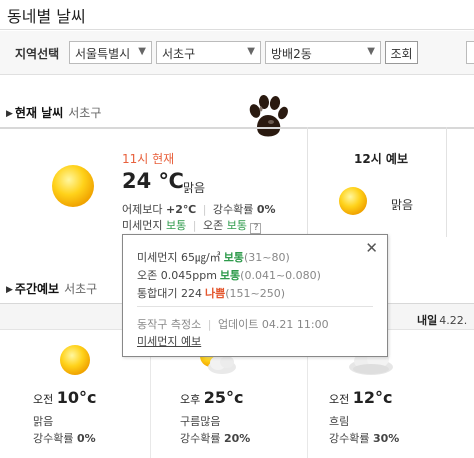  I want to click on weekly-day-temp: 오전 10°c, so click(65, 397).